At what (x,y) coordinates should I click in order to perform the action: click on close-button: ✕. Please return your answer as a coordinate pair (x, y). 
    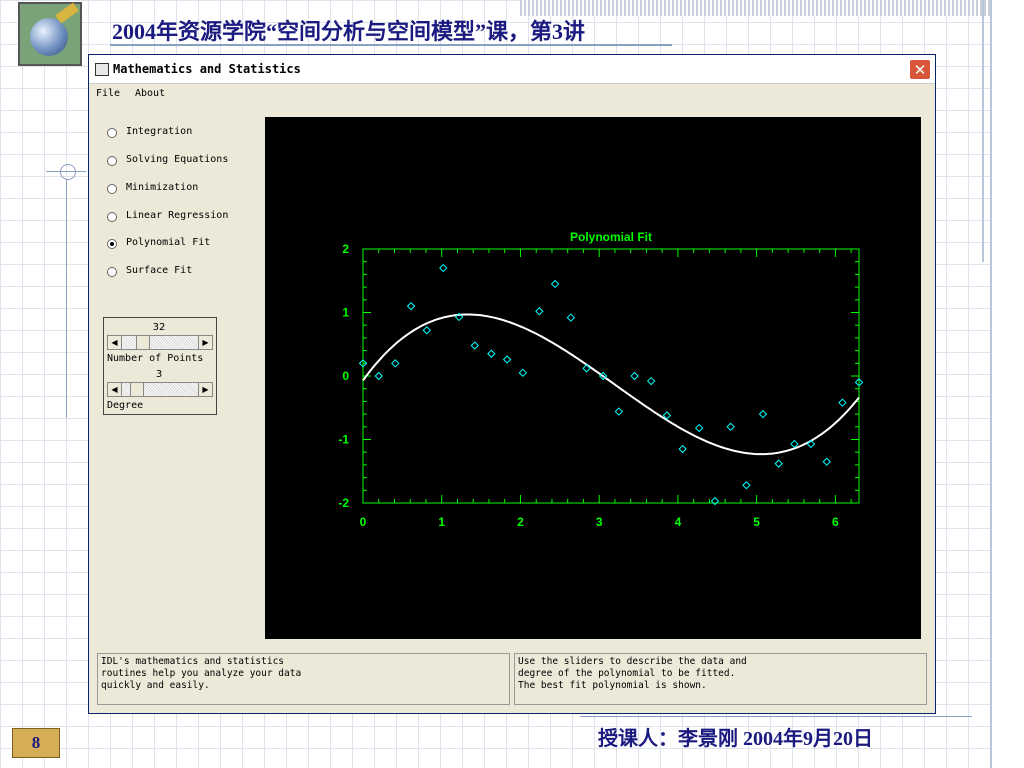
    Looking at the image, I should click on (920, 69).